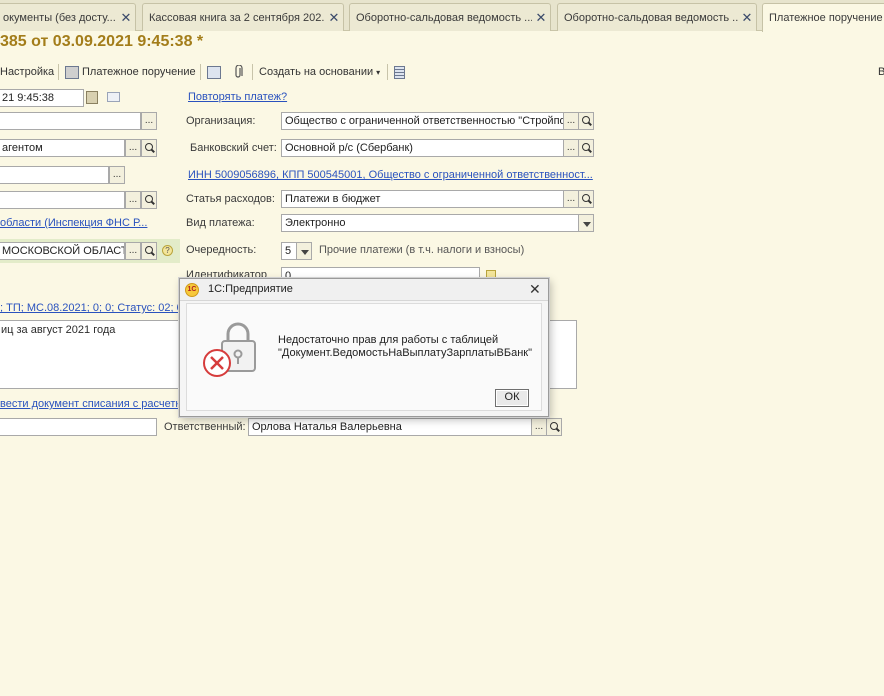 Image resolution: width=884 pixels, height=696 pixels. I want to click on chevron-down-icon: ▾, so click(378, 72).